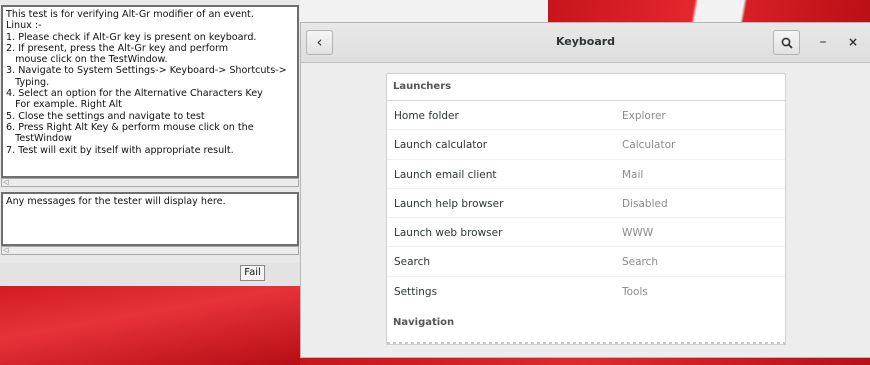 The height and width of the screenshot is (365, 870). What do you see at coordinates (633, 174) in the screenshot?
I see `shortcut-accelerator: Mail` at bounding box center [633, 174].